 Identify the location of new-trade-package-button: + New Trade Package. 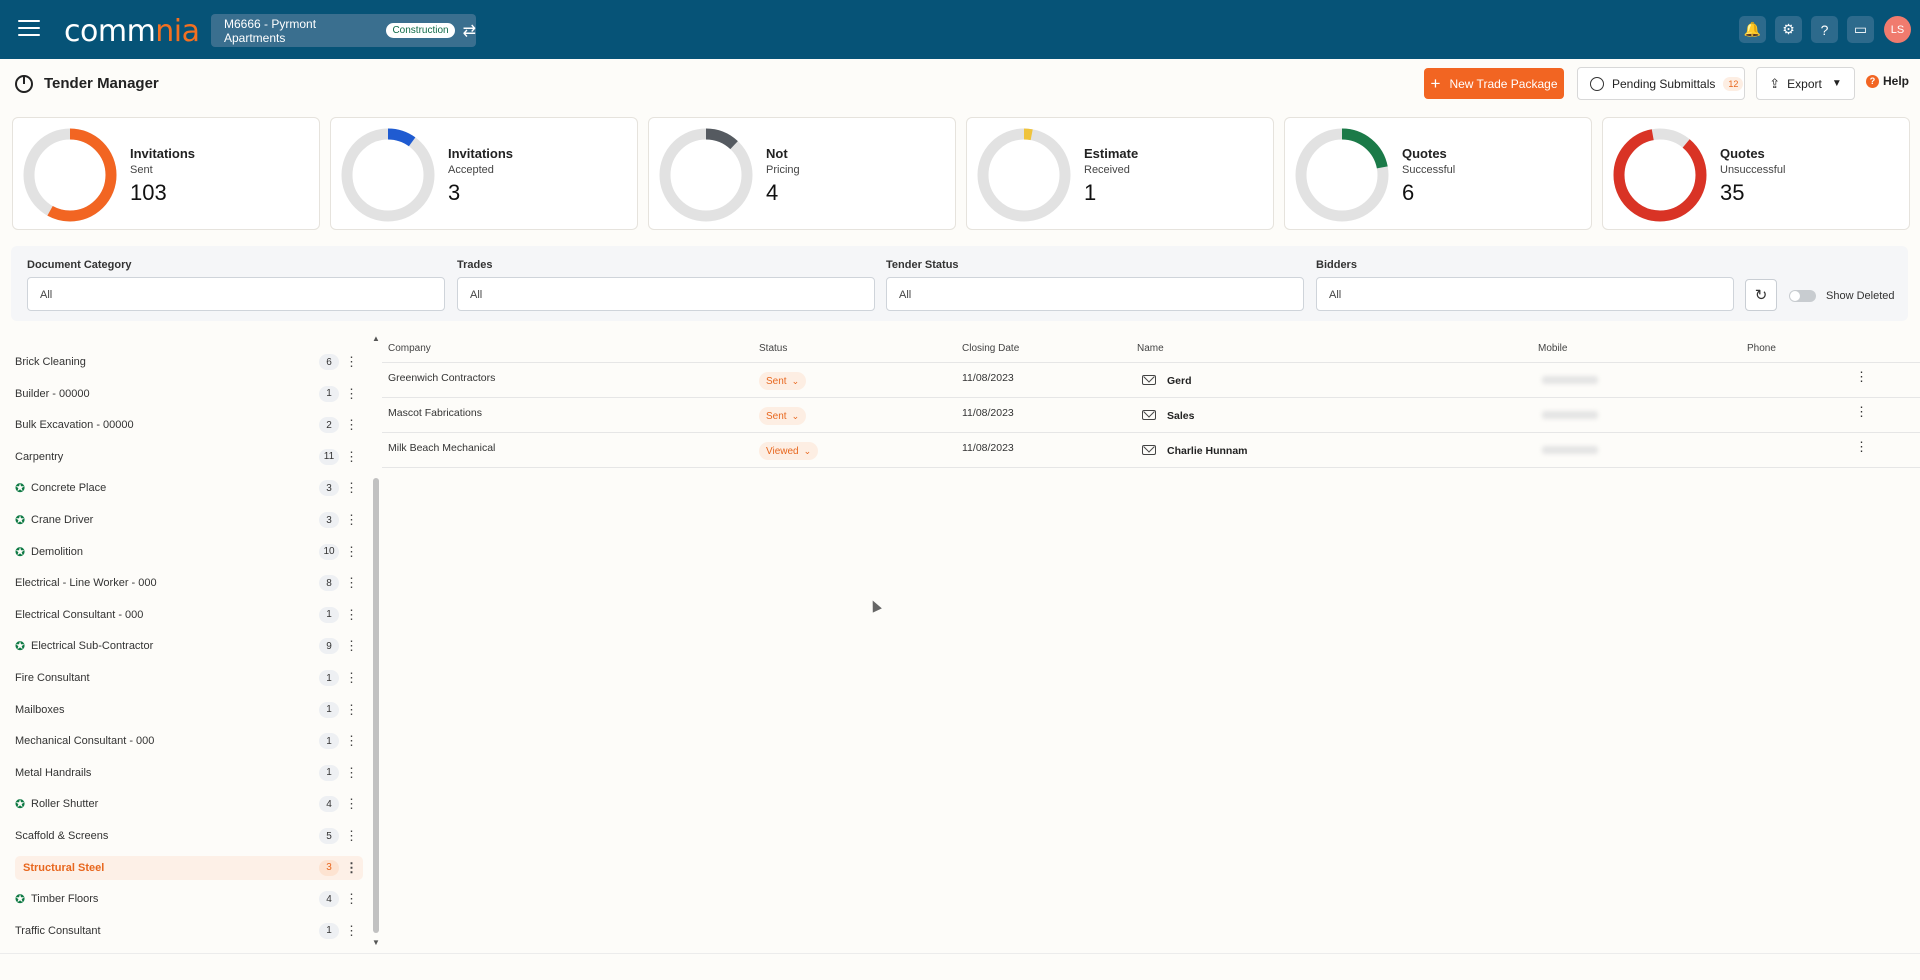
(1494, 83).